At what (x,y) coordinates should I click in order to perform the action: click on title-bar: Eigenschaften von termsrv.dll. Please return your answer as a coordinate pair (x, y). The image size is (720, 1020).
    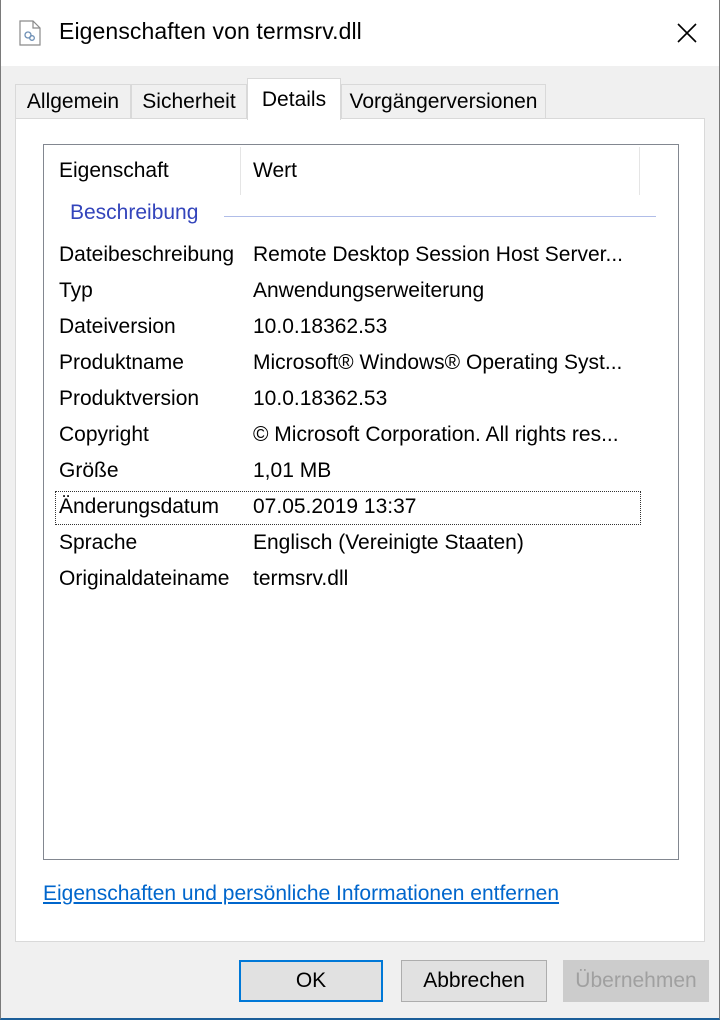
    Looking at the image, I should click on (360, 33).